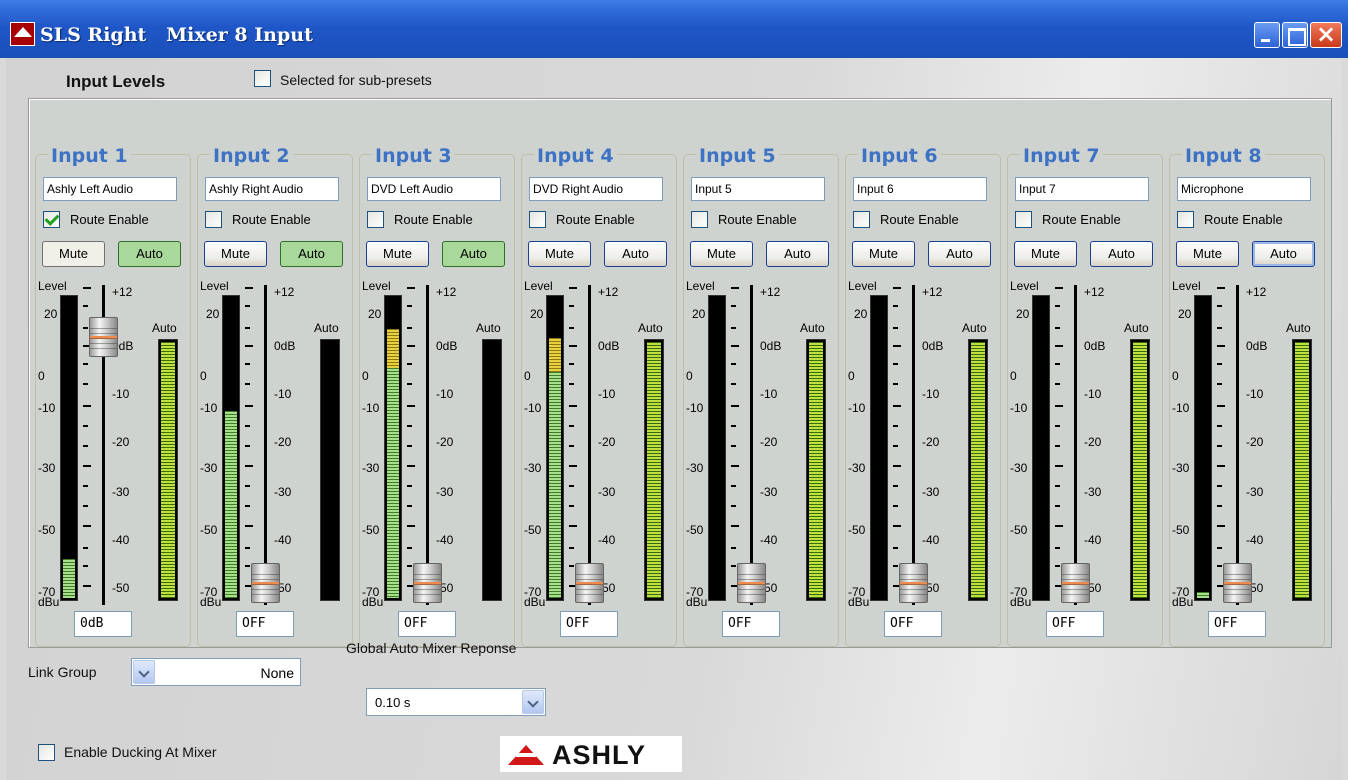 The height and width of the screenshot is (780, 1348). I want to click on maximize-button, so click(1295, 35).